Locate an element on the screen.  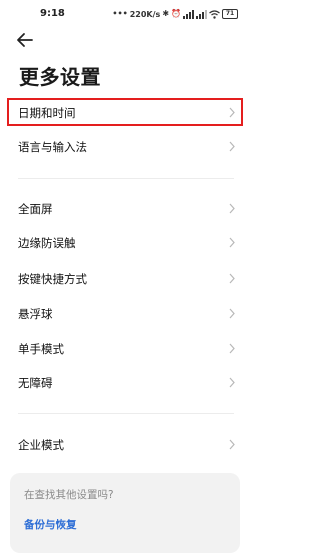
more-dots-icon: ••• is located at coordinates (120, 13).